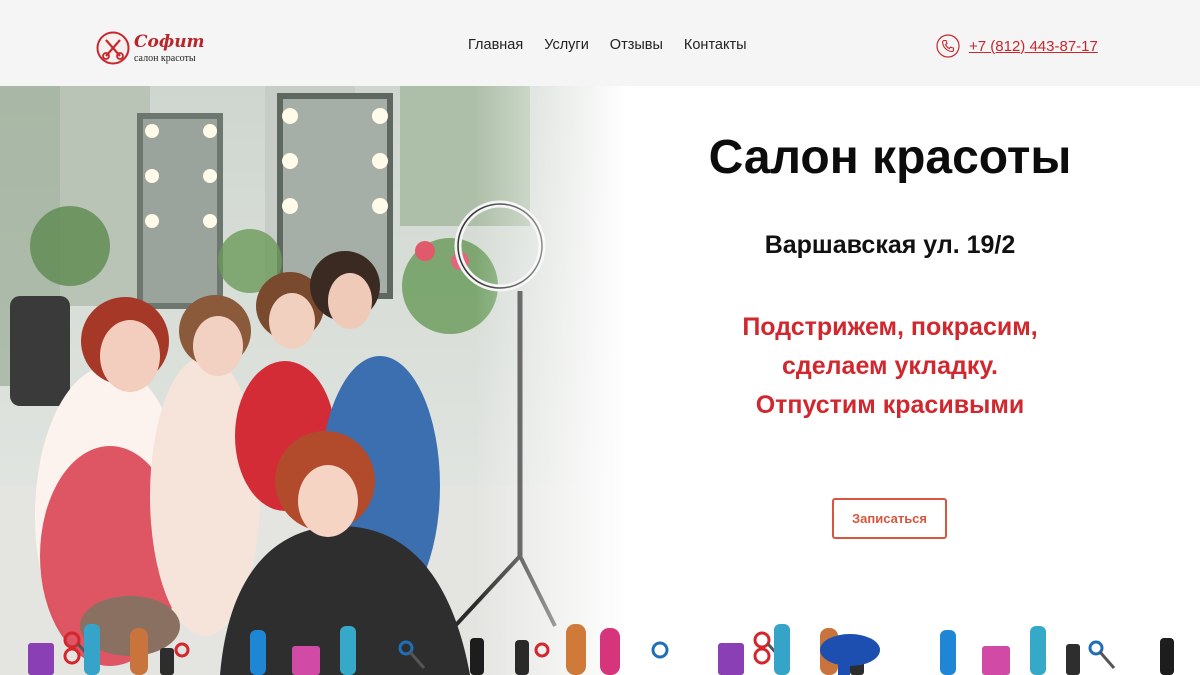 The height and width of the screenshot is (675, 1200). I want to click on book-appointment-button: Записаться, so click(889, 518).